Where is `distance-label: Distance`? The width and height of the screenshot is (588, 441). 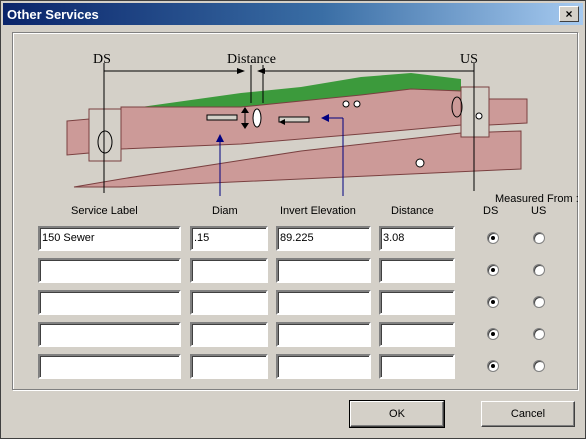 distance-label: Distance is located at coordinates (251, 59).